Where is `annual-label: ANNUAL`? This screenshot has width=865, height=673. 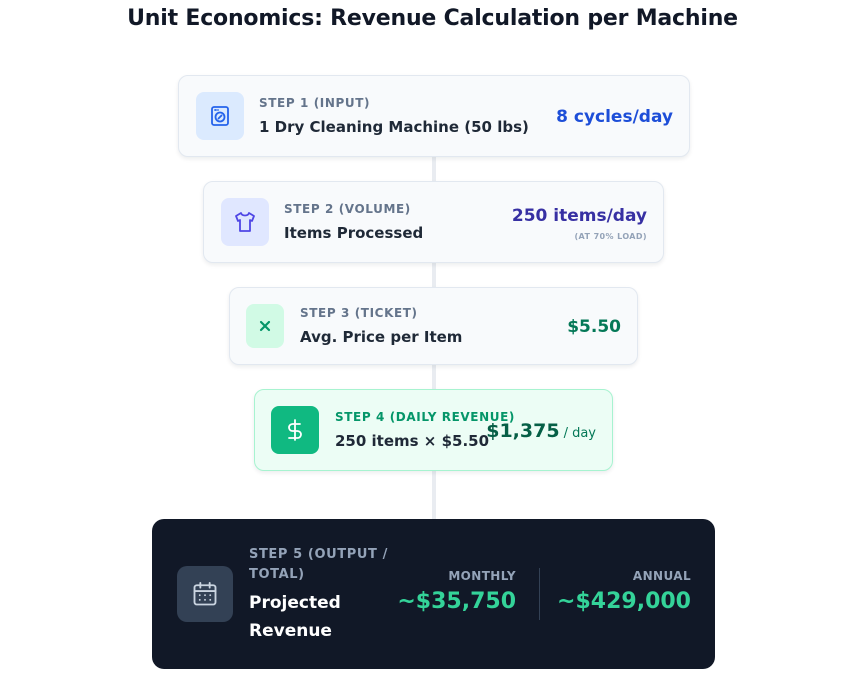
annual-label: ANNUAL is located at coordinates (661, 576).